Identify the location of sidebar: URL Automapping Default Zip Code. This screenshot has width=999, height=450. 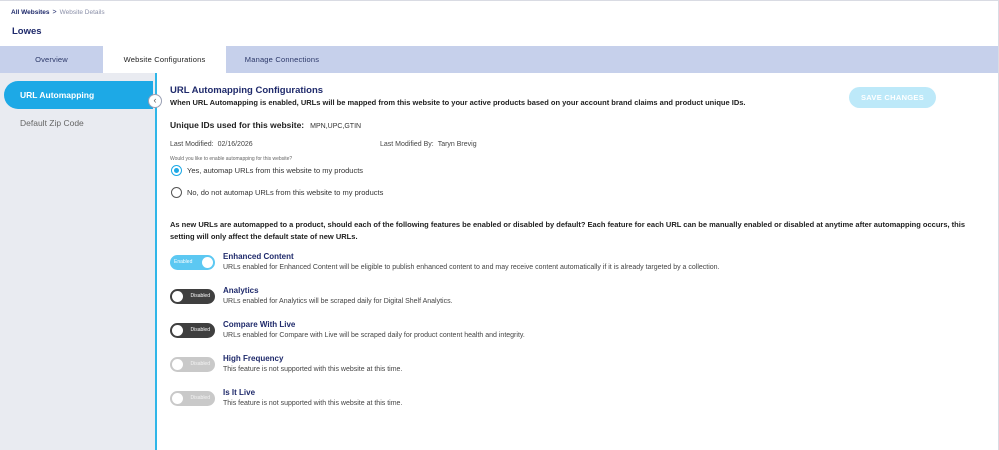
(78, 261).